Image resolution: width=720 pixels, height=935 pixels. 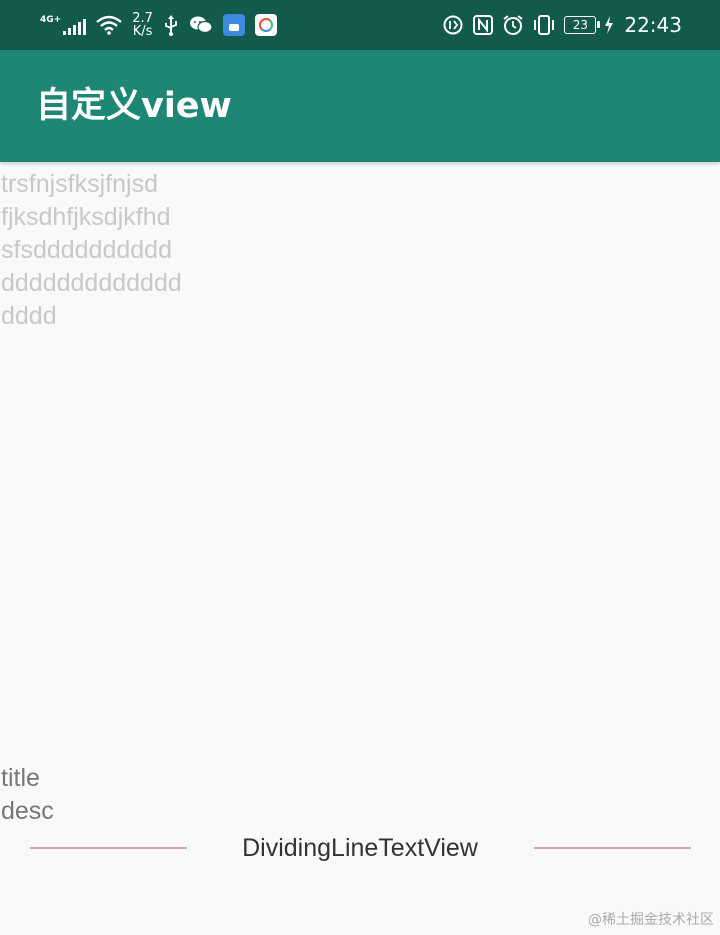 What do you see at coordinates (612, 848) in the screenshot?
I see `divider-line-right` at bounding box center [612, 848].